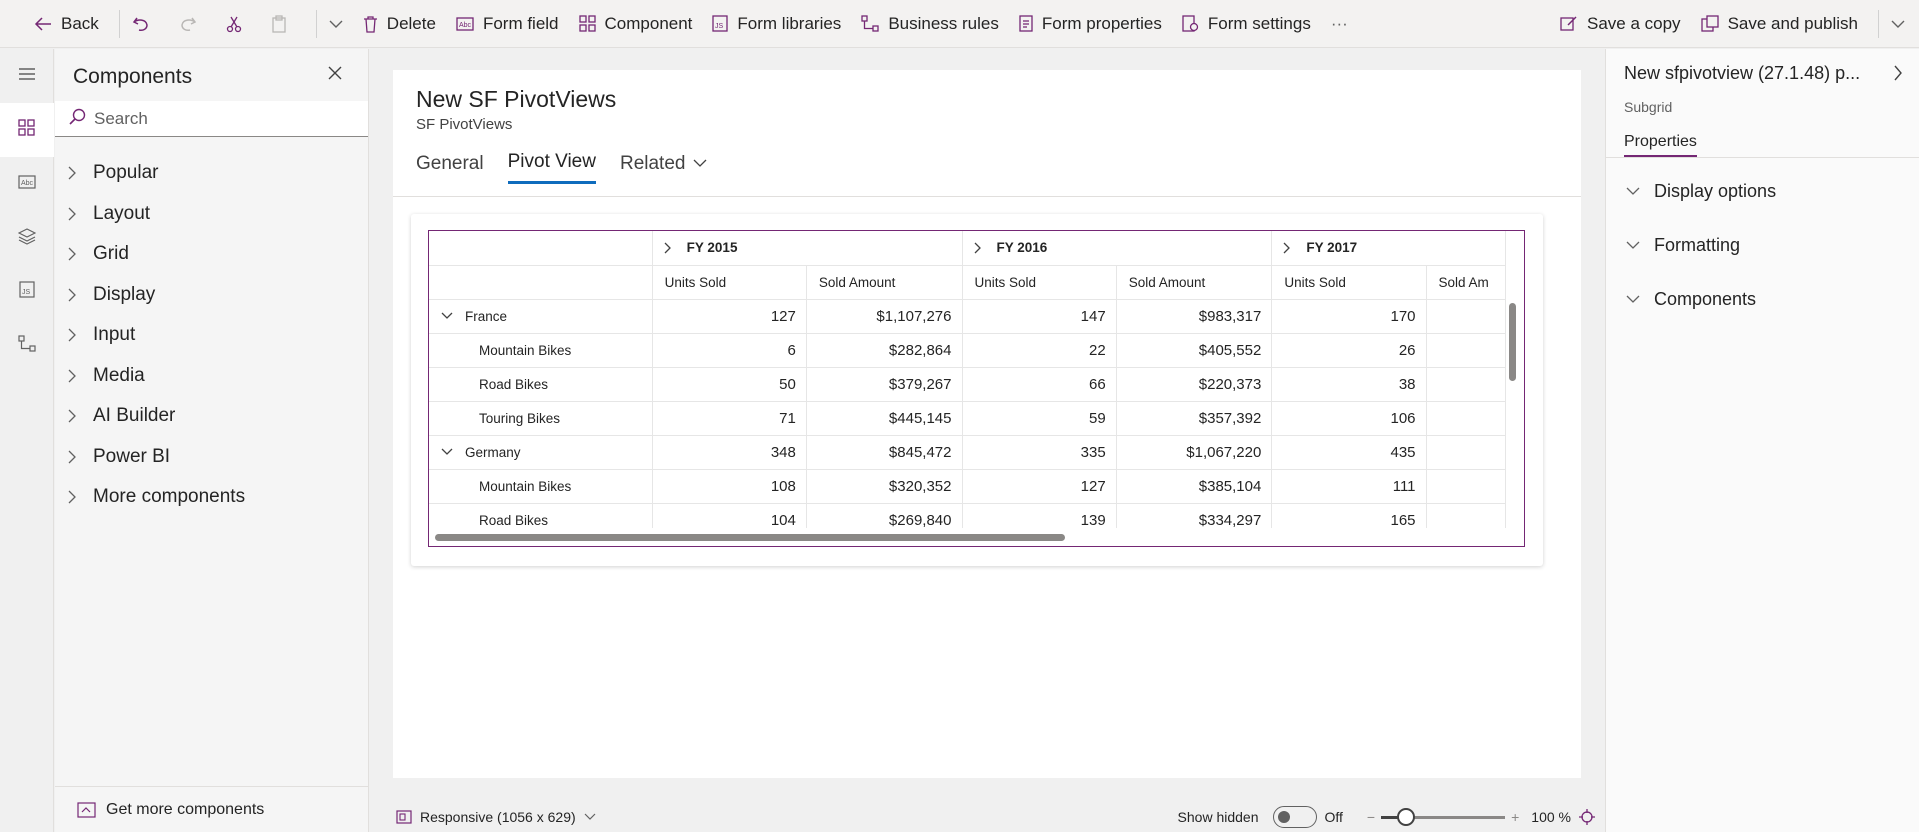  I want to click on svg-text: JS, so click(26, 292).